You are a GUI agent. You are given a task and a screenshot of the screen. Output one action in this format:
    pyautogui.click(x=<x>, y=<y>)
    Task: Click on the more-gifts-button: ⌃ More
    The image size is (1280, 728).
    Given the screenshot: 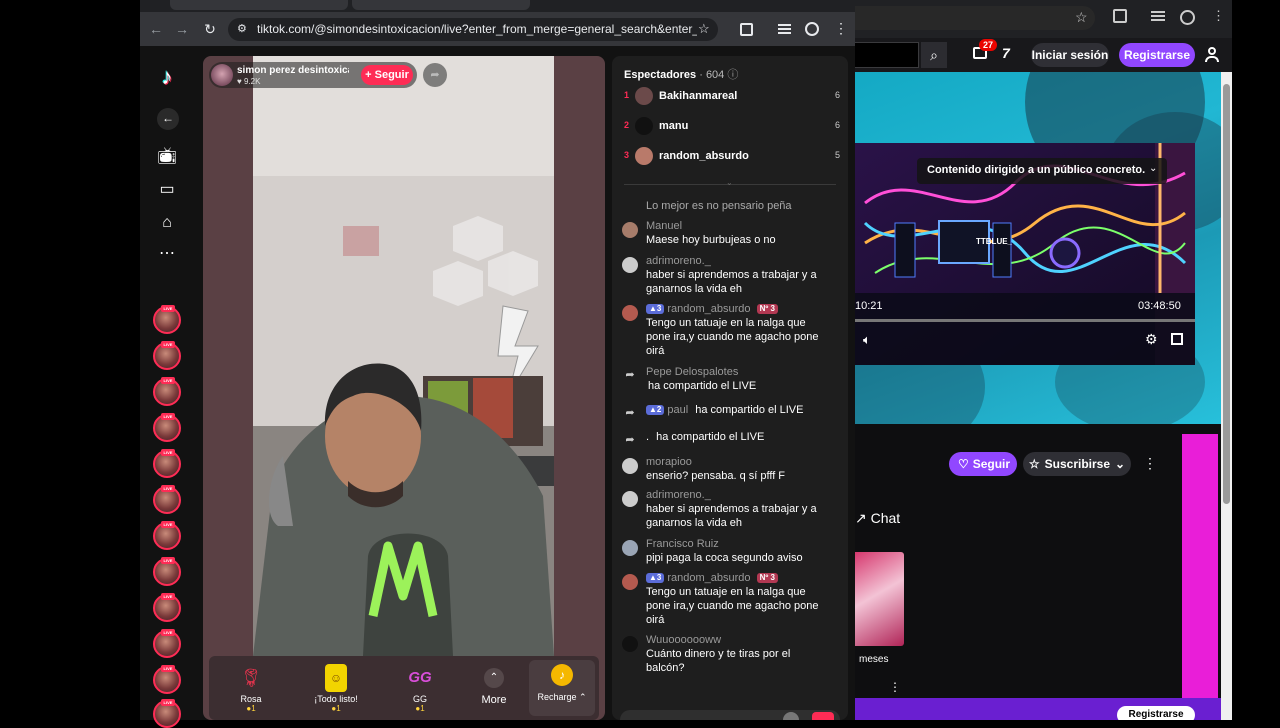 What is the action you would take?
    pyautogui.click(x=494, y=688)
    